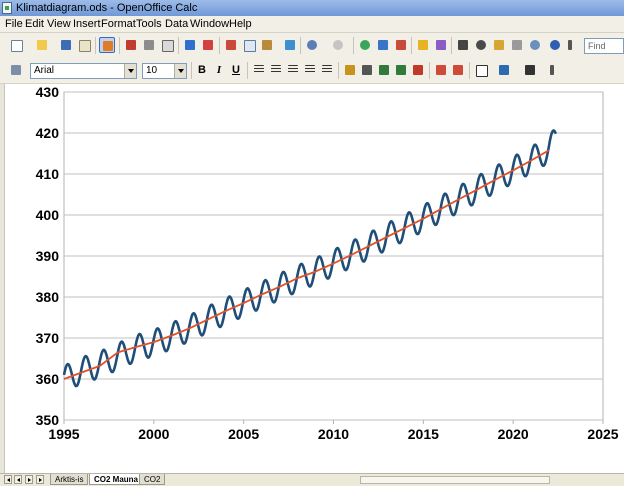  What do you see at coordinates (149, 24) in the screenshot?
I see `menu-tools: Tools` at bounding box center [149, 24].